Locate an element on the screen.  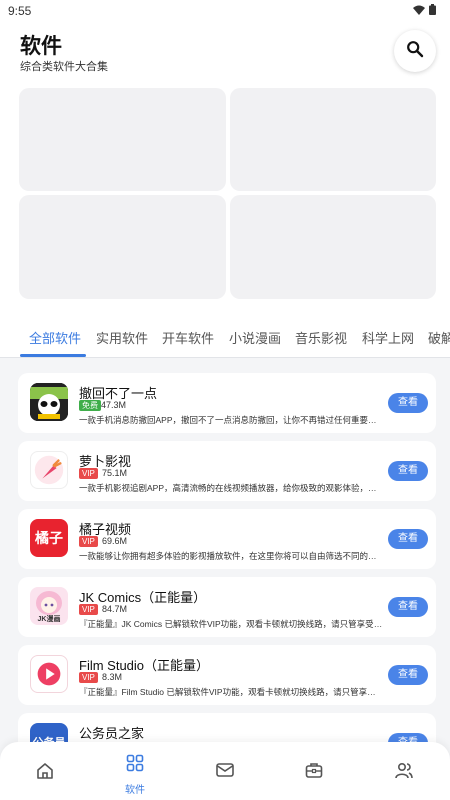
search-button is located at coordinates (415, 51).